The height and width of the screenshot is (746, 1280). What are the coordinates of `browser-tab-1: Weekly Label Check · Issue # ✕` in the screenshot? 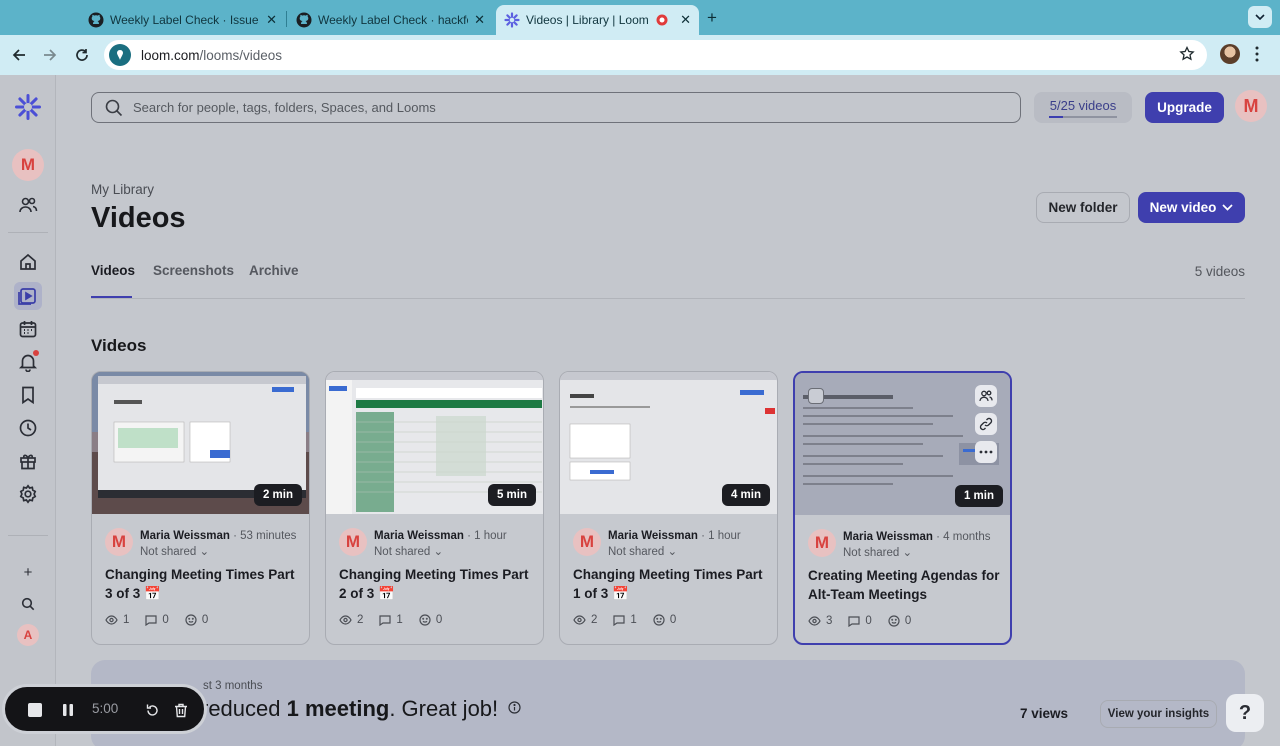 It's located at (182, 20).